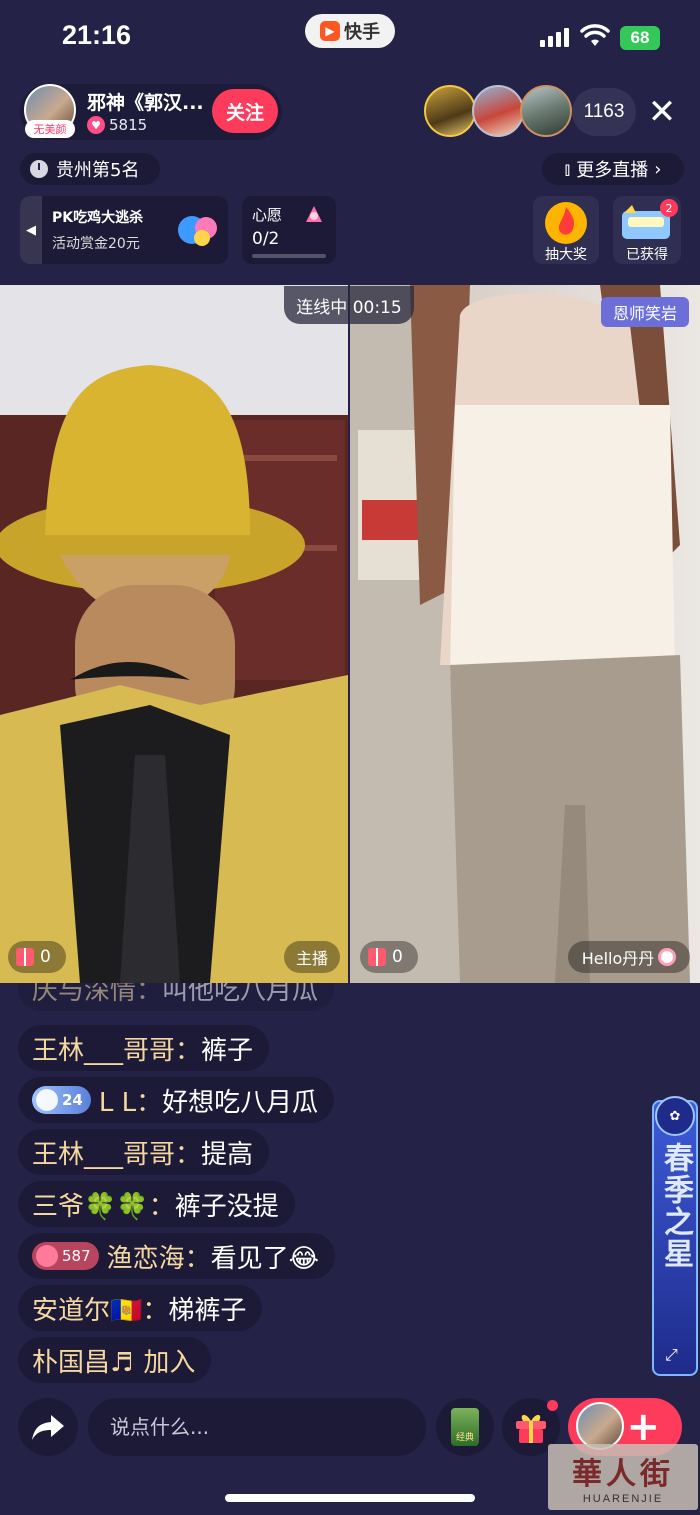  I want to click on bar-chart-icon: ⫾, so click(567, 169).